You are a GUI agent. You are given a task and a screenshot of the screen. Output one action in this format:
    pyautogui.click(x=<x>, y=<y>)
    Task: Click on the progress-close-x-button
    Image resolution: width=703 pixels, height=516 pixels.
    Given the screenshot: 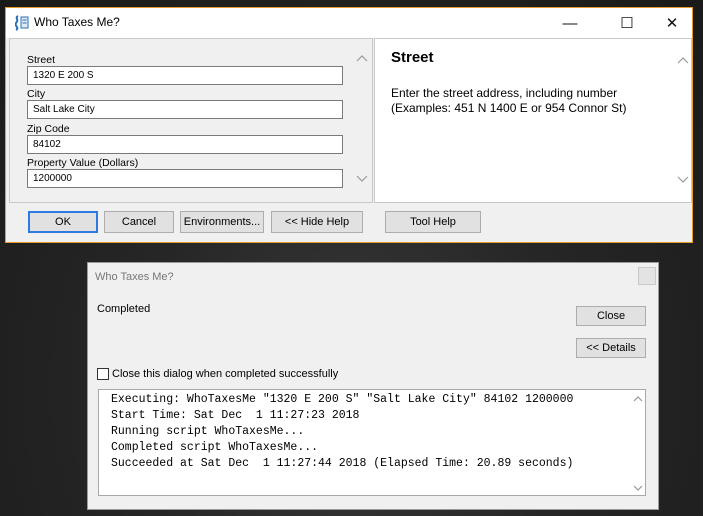 What is the action you would take?
    pyautogui.click(x=647, y=276)
    